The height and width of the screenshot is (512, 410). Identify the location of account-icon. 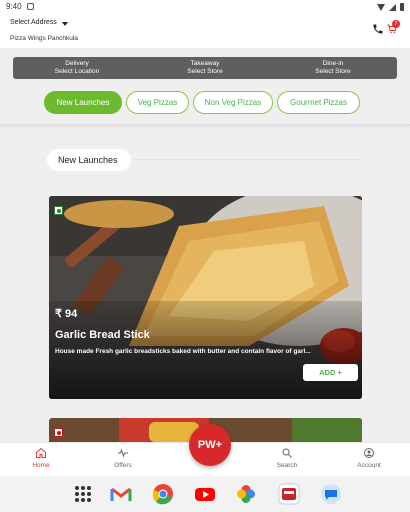
(369, 453).